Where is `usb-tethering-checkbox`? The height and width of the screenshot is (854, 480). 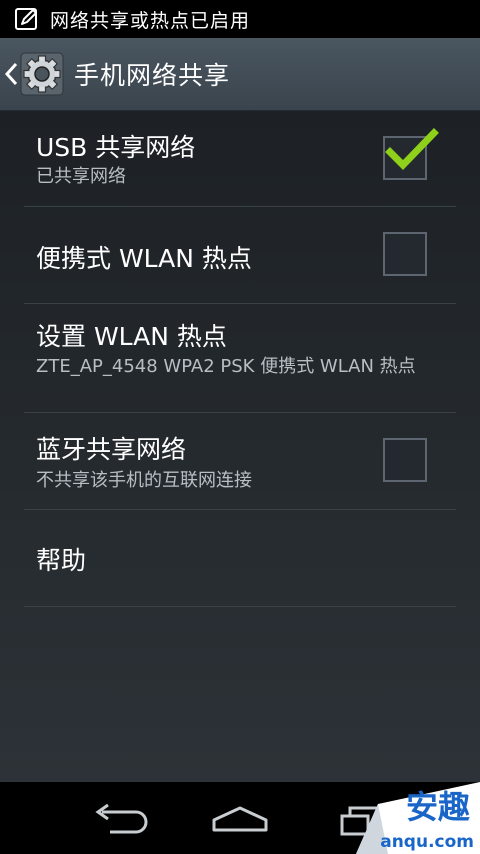
usb-tethering-checkbox is located at coordinates (411, 154).